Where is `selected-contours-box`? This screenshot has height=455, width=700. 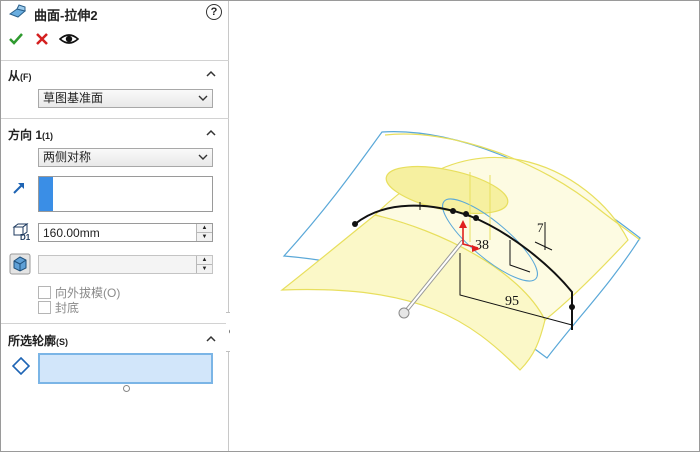
selected-contours-box is located at coordinates (125, 368).